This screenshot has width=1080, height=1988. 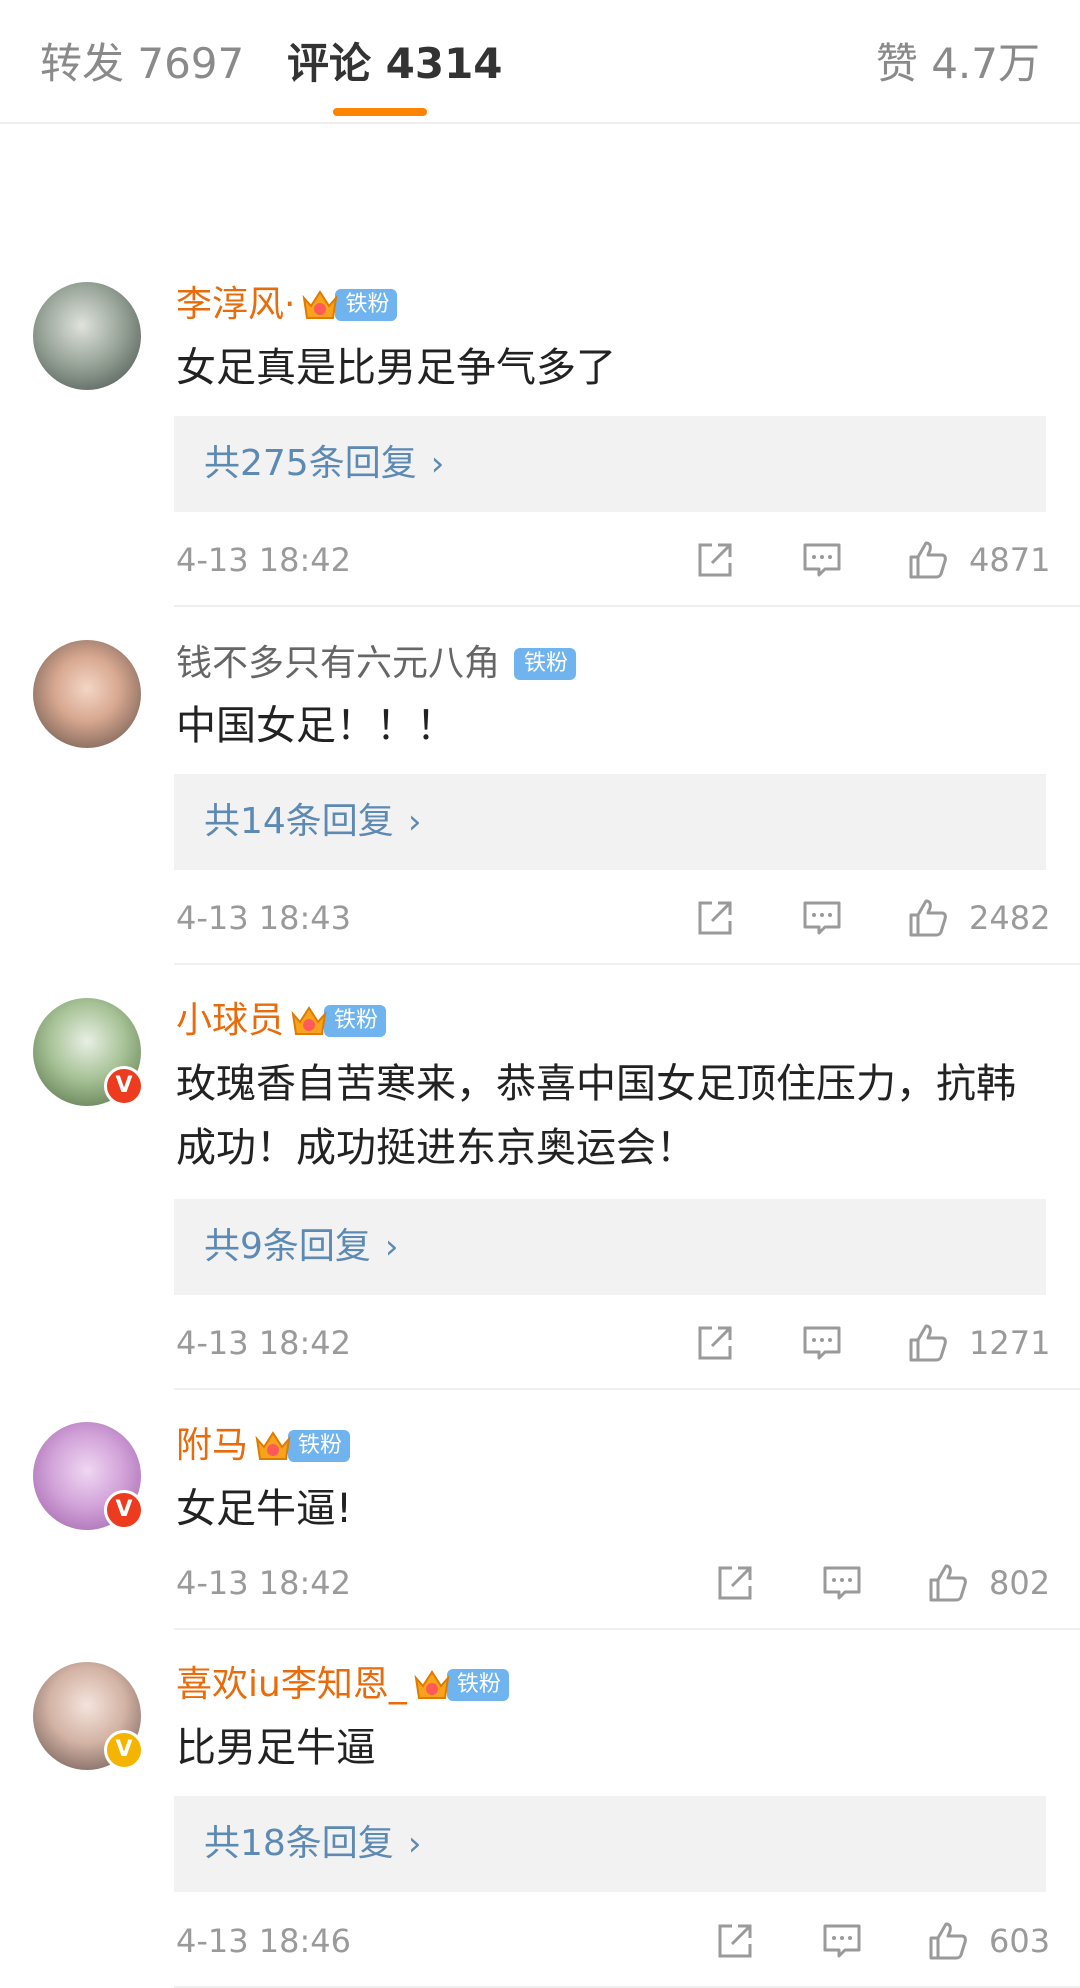 What do you see at coordinates (610, 822) in the screenshot?
I see `view-replies-button: 共14条回复 ›` at bounding box center [610, 822].